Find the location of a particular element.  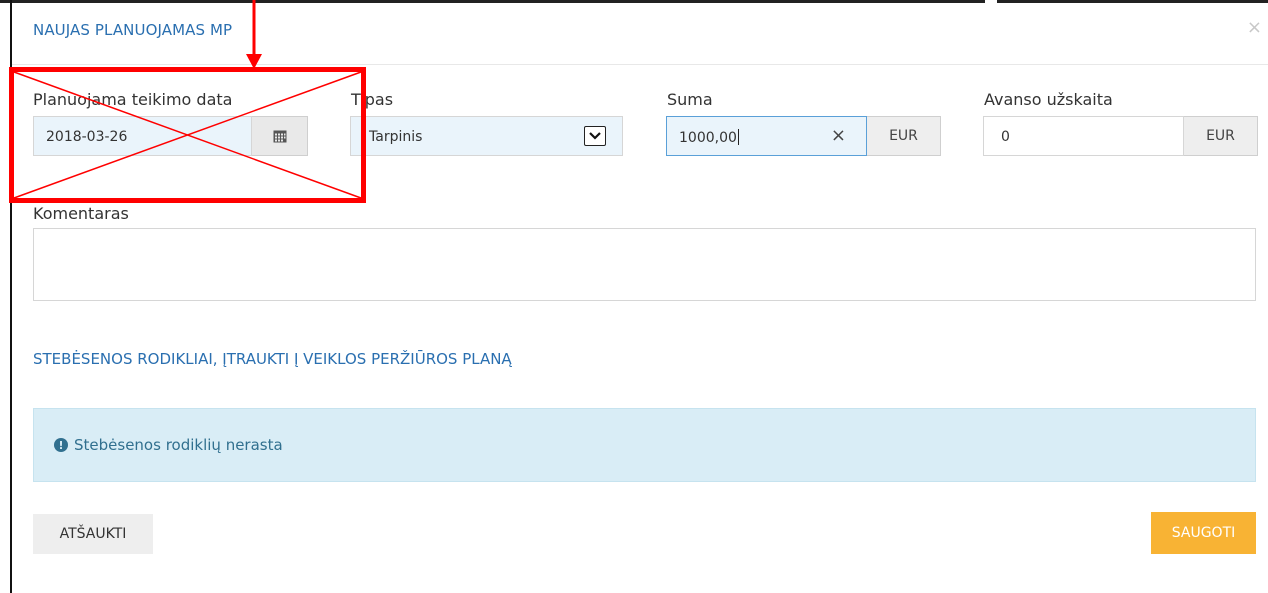

info-alert: ! Stebėsenos rodiklių nerasta is located at coordinates (644, 445).